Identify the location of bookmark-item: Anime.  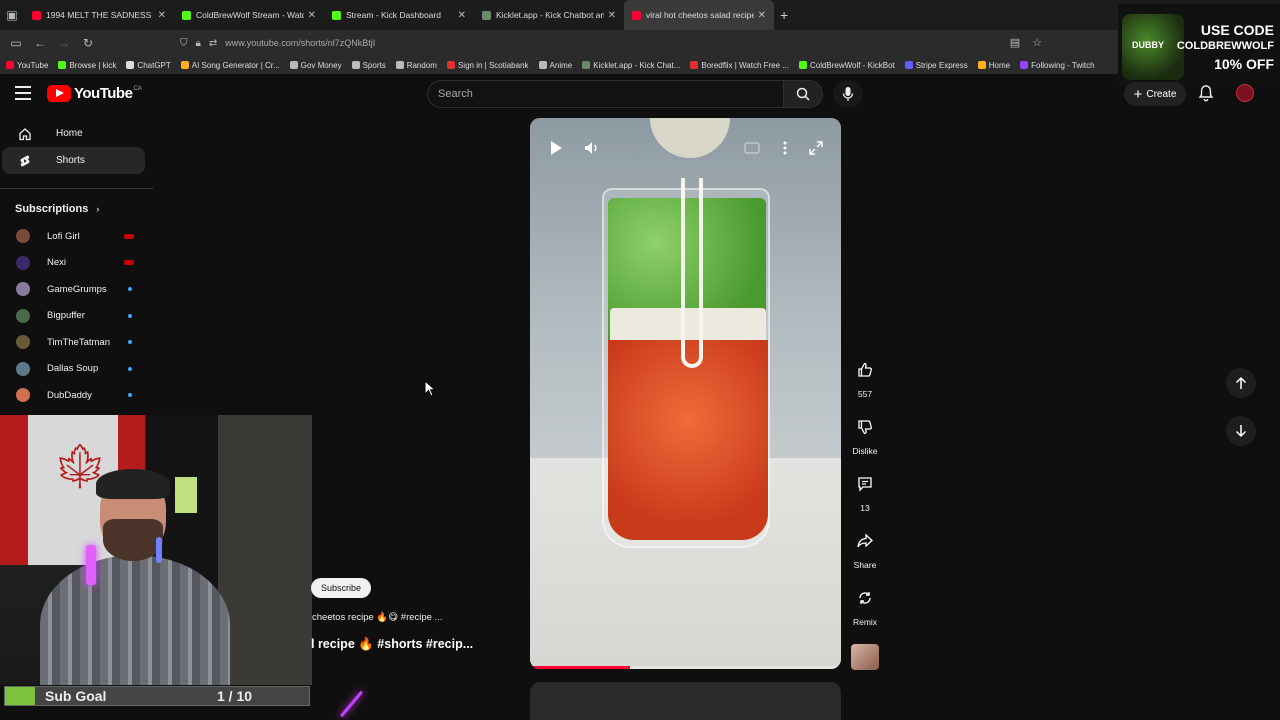
(555, 65).